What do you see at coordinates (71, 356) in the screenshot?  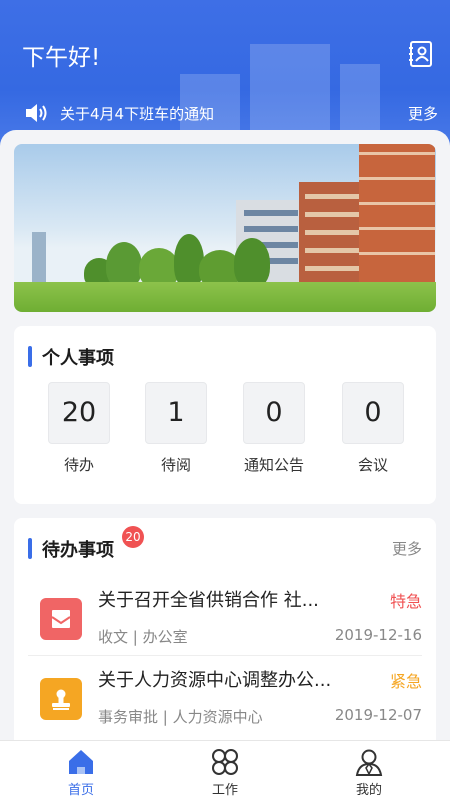 I see `personal-items-title: 个人事项` at bounding box center [71, 356].